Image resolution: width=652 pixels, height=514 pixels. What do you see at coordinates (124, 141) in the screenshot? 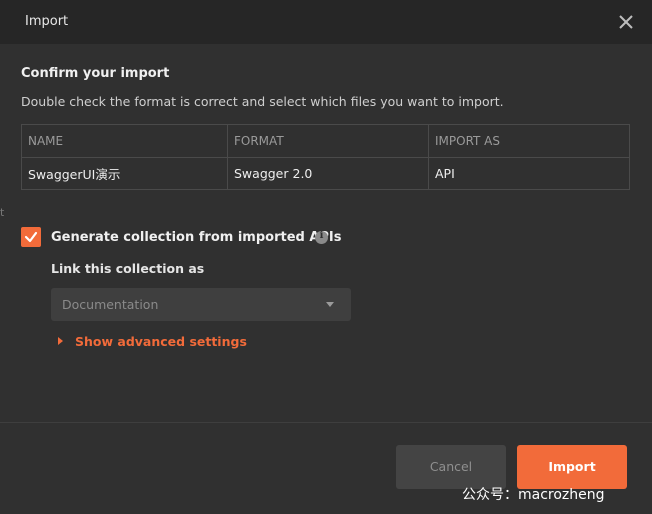
I see `column-header-name: NAME` at bounding box center [124, 141].